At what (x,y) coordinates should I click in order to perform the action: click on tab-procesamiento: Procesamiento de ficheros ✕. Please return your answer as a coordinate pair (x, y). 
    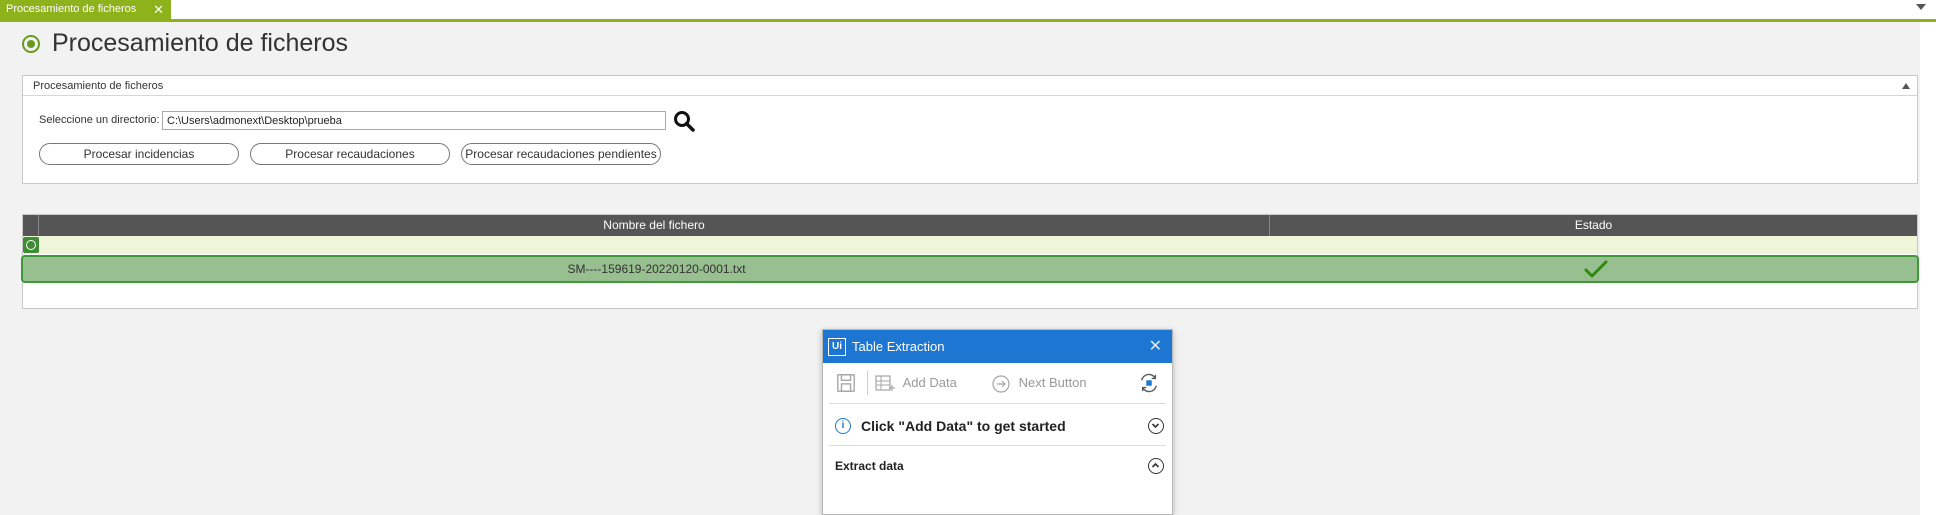
    Looking at the image, I should click on (85, 9).